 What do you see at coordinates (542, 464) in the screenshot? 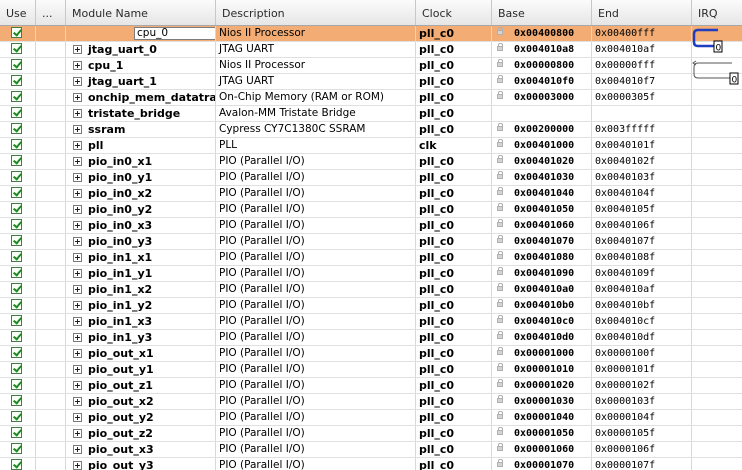
I see `base-address-cell: 0x00001070` at bounding box center [542, 464].